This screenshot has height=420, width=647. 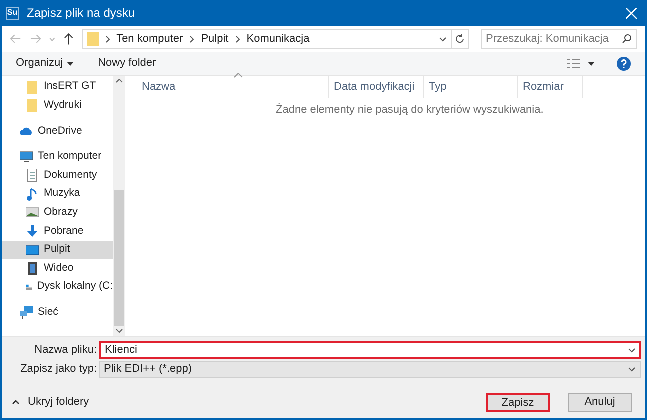 What do you see at coordinates (69, 39) in the screenshot?
I see `up-icon` at bounding box center [69, 39].